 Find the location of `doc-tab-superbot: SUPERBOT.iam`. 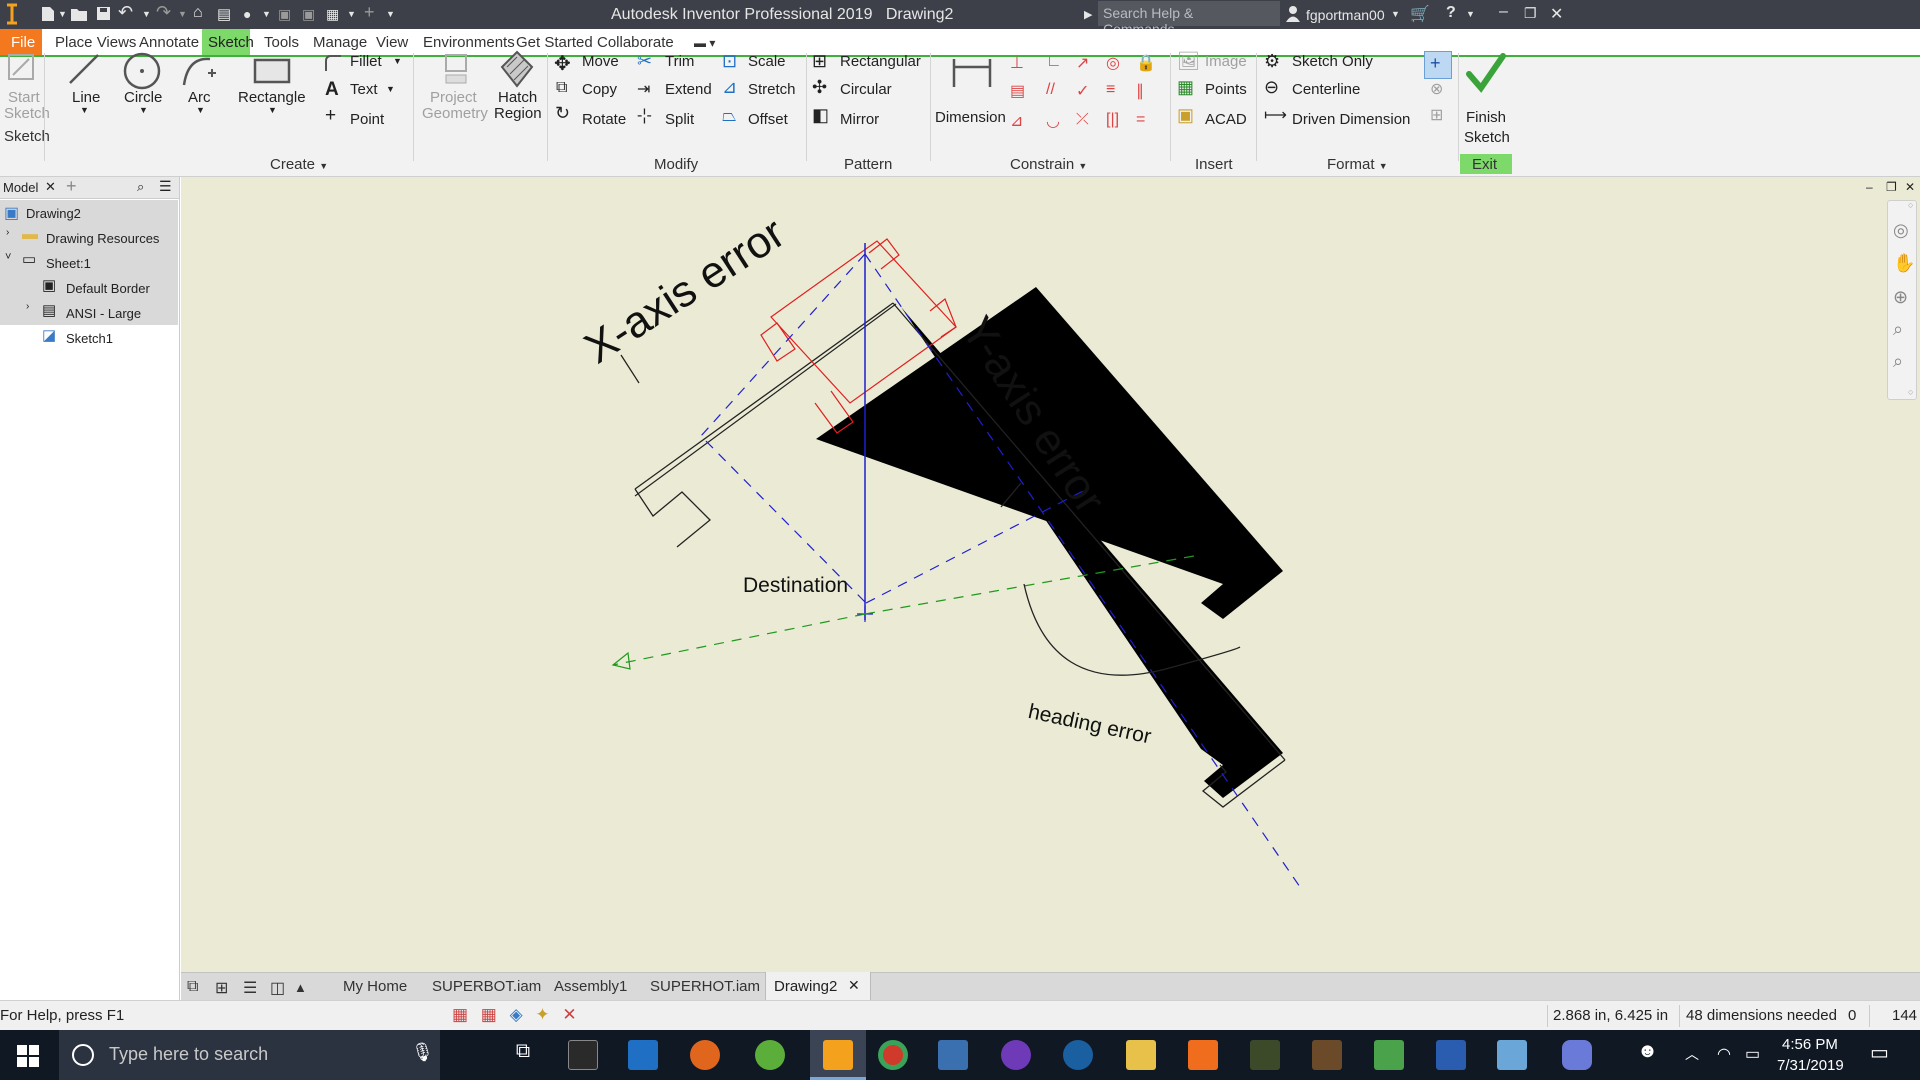

doc-tab-superbot: SUPERBOT.iam is located at coordinates (486, 986).